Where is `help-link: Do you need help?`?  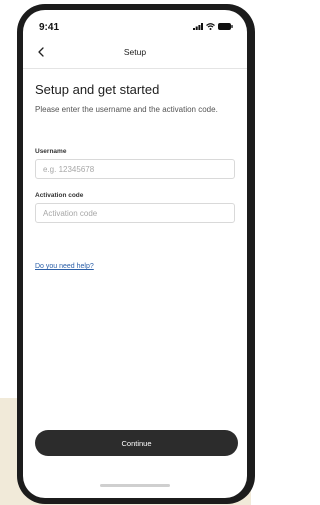
help-link: Do you need help? is located at coordinates (64, 266).